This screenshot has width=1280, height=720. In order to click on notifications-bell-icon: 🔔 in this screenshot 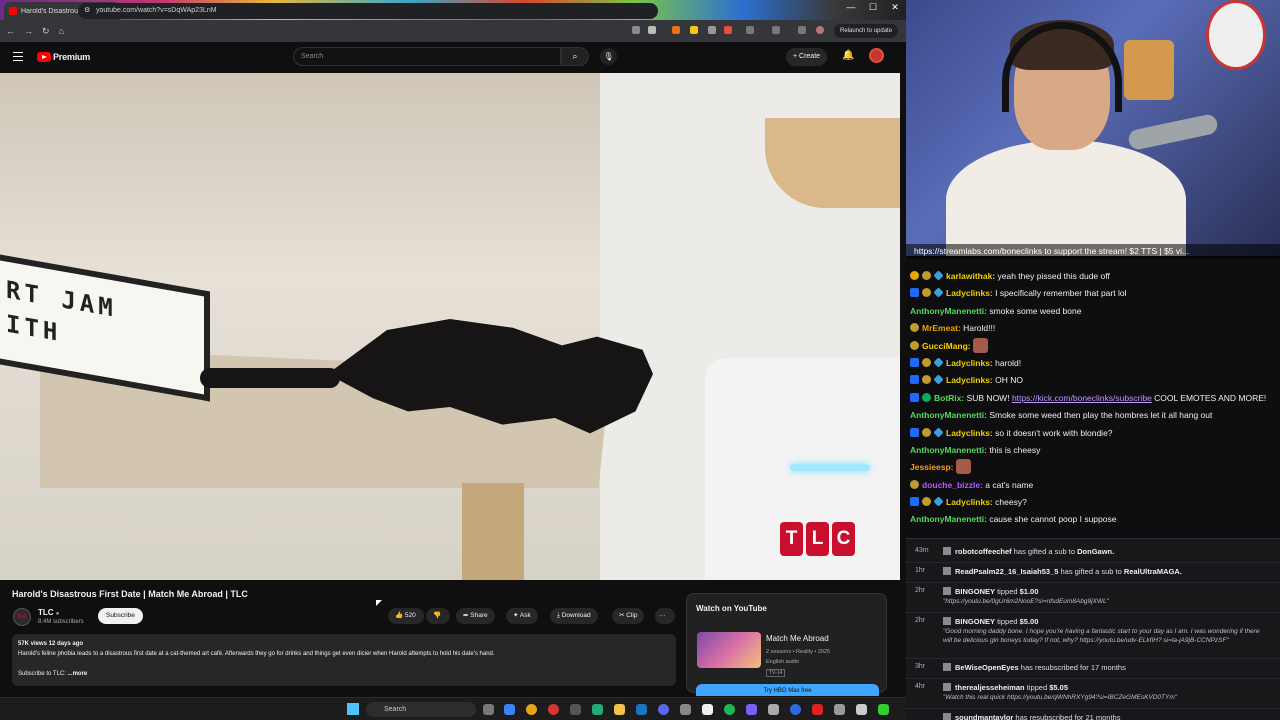, I will do `click(848, 55)`.